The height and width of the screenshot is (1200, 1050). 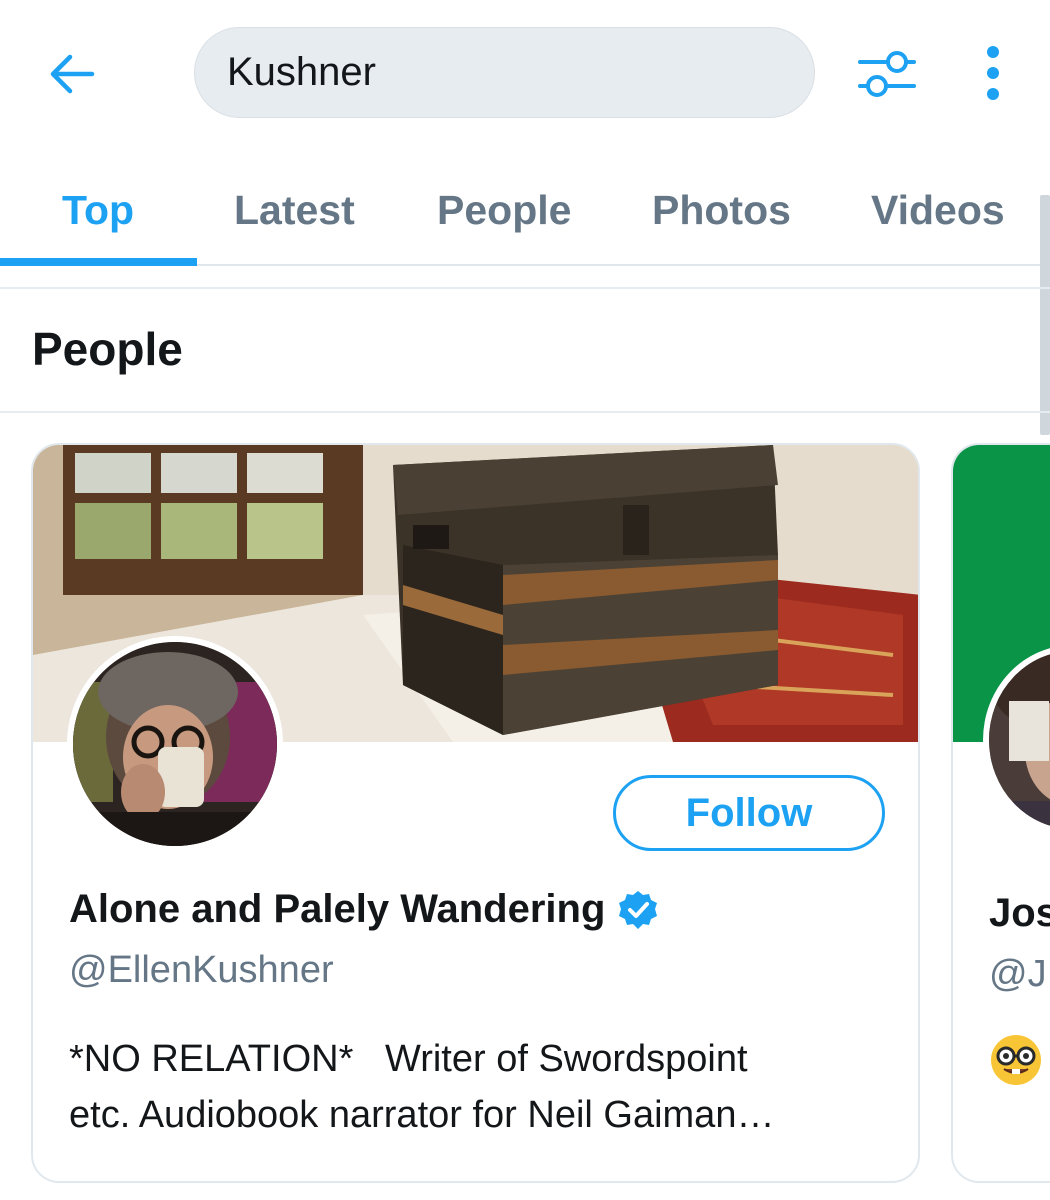 I want to click on tab-latest: Latest, so click(x=294, y=210).